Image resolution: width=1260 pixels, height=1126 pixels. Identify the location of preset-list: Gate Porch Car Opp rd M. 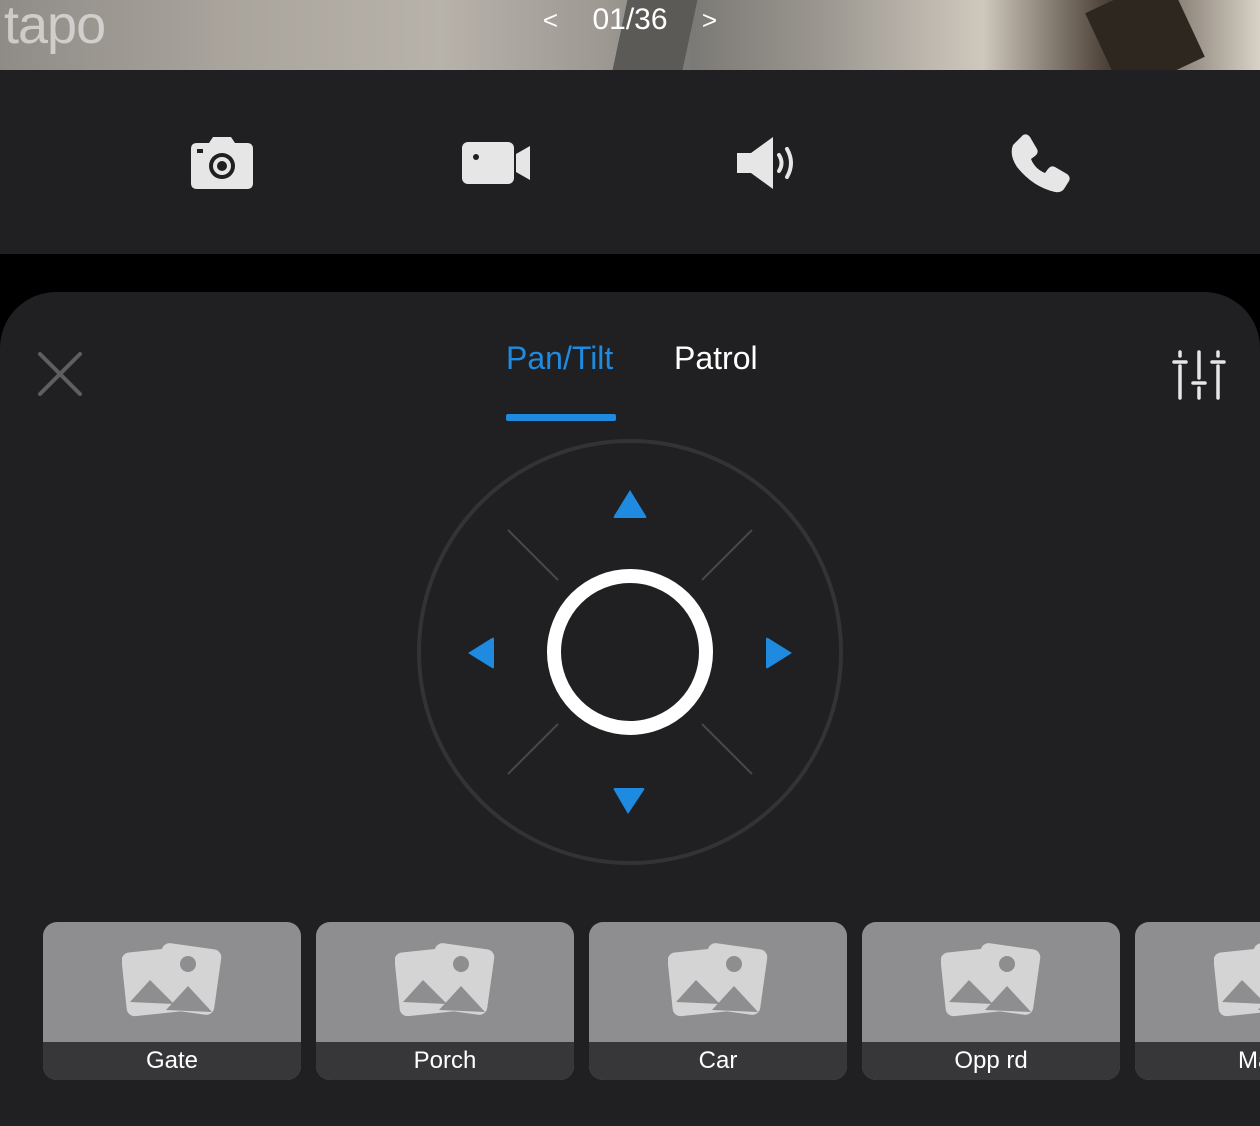
(630, 1002).